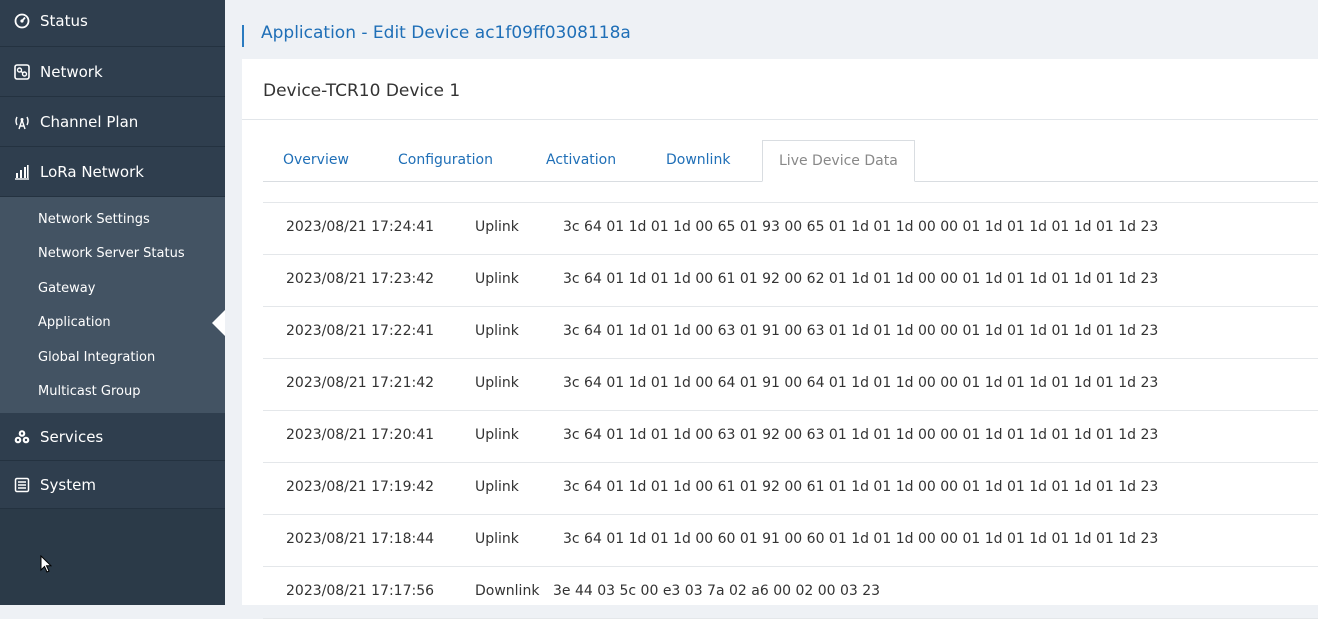  I want to click on tab-live-device-data: Live Device Data, so click(838, 161).